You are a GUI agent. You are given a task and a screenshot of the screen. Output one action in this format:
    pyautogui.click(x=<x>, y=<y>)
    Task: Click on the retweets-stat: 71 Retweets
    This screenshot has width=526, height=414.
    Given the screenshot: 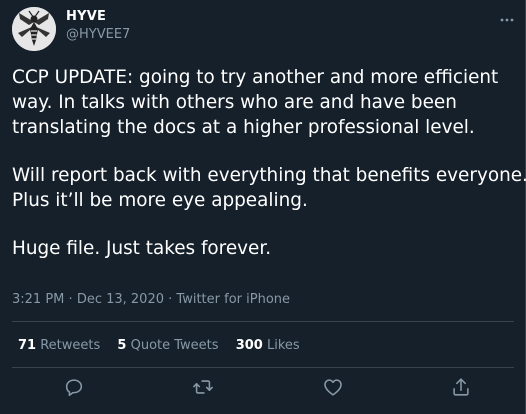 What is the action you would take?
    pyautogui.click(x=59, y=345)
    